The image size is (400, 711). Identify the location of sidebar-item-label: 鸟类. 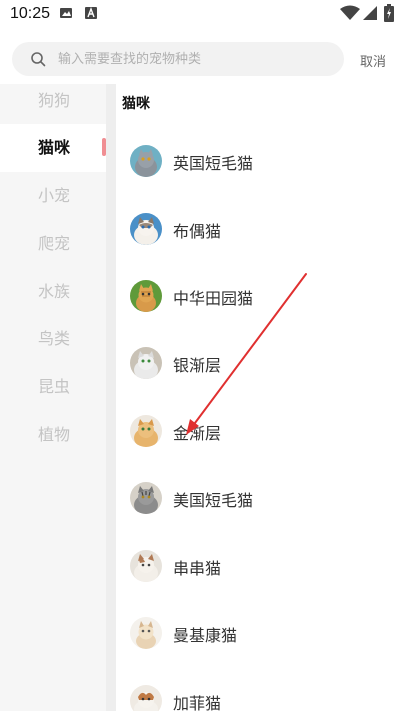
(54, 338).